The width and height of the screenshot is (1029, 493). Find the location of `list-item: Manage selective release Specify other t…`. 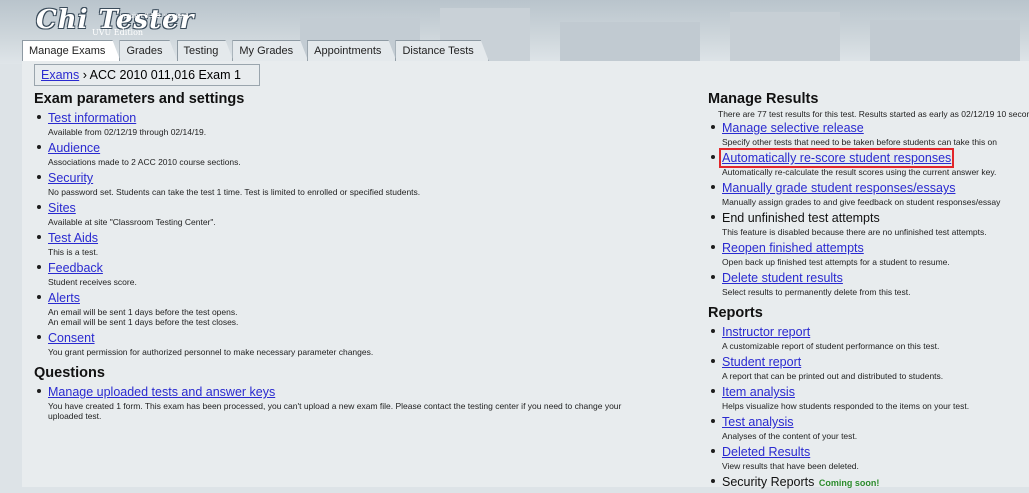

list-item: Manage selective release Specify other t… is located at coordinates (868, 133).